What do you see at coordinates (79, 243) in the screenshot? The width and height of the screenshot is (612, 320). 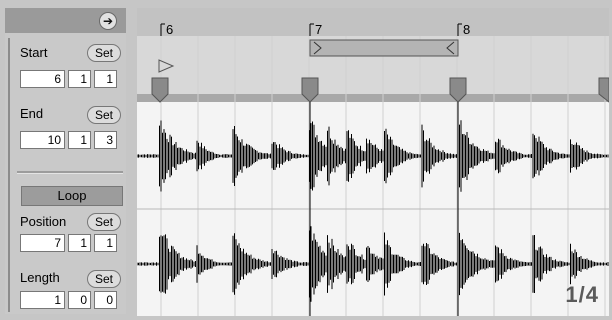 I see `position-beat-field: 1` at bounding box center [79, 243].